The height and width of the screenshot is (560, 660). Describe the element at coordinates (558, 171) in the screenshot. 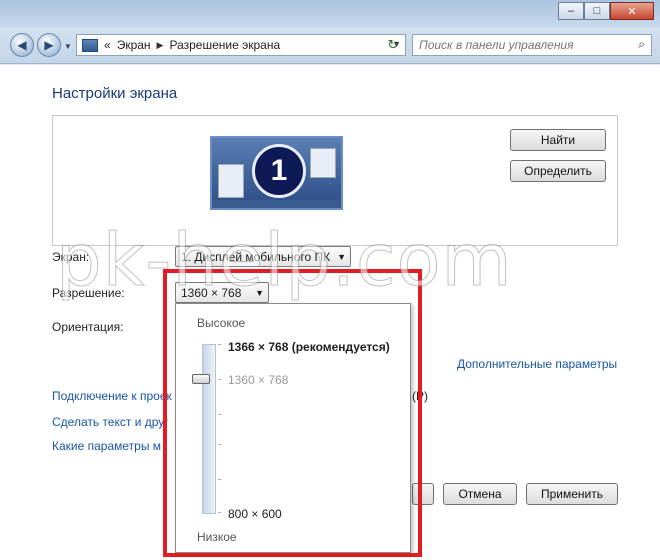

I see `identify-button: Определить` at that location.